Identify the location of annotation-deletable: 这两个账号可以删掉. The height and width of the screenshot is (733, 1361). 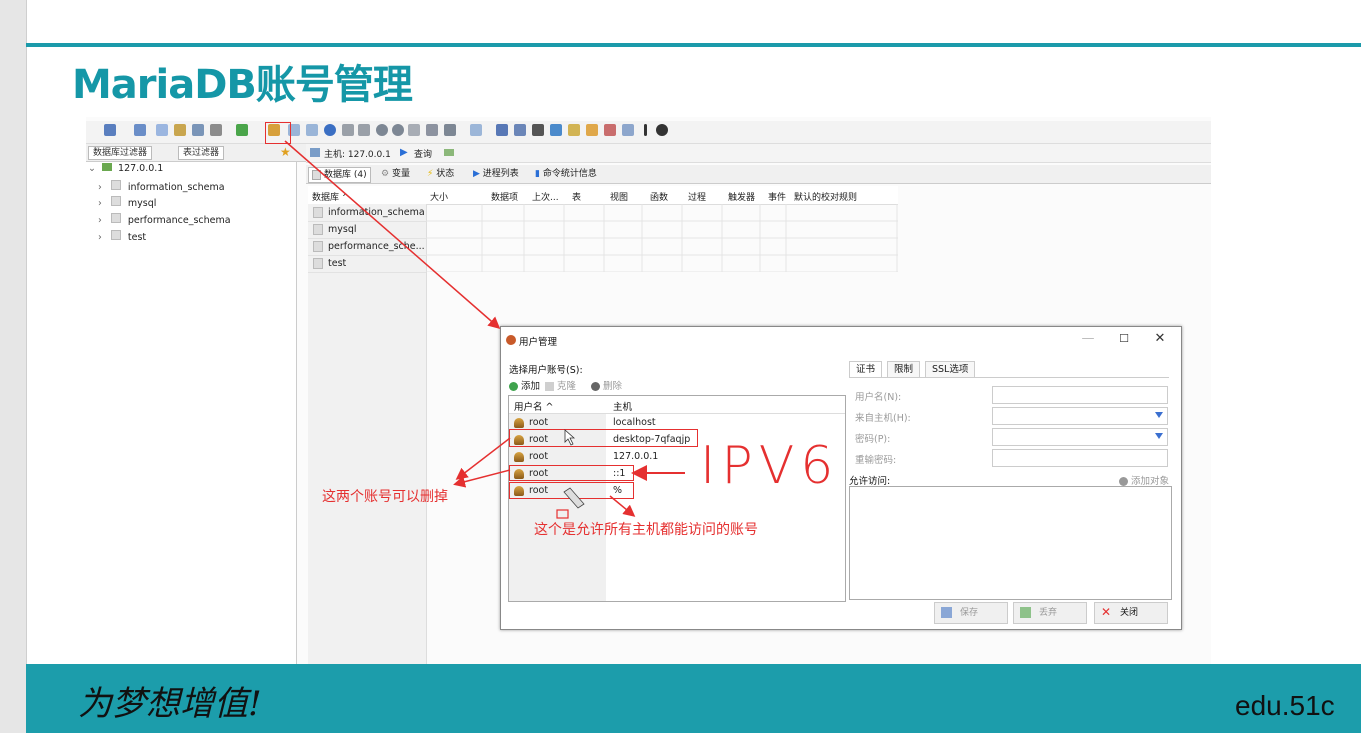
(385, 497).